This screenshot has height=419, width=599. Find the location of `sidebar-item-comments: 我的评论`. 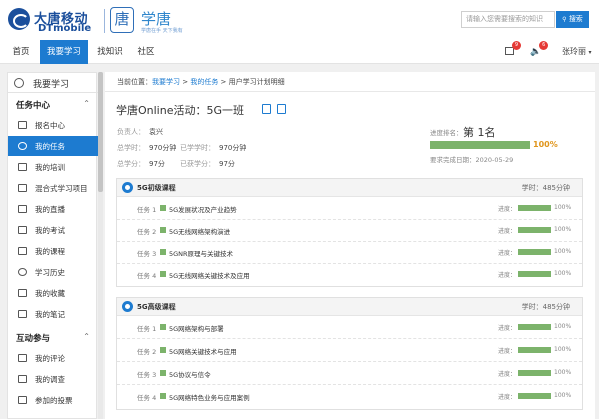

sidebar-item-comments: 我的评论 is located at coordinates (53, 358).